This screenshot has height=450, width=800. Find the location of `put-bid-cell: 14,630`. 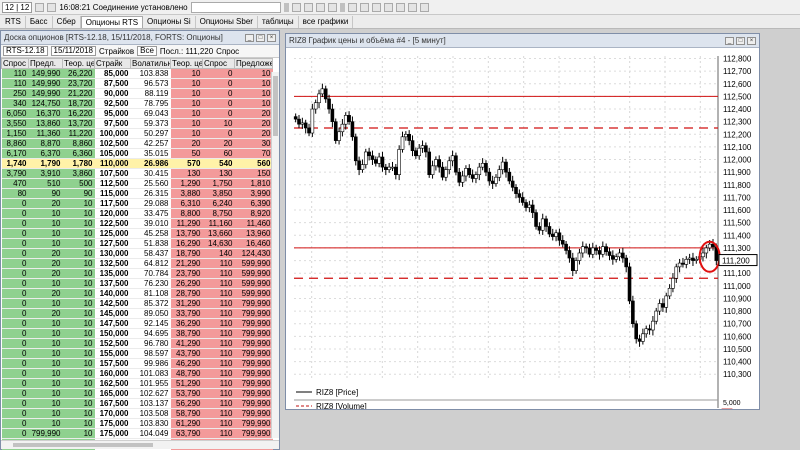

put-bid-cell: 14,630 is located at coordinates (218, 243).